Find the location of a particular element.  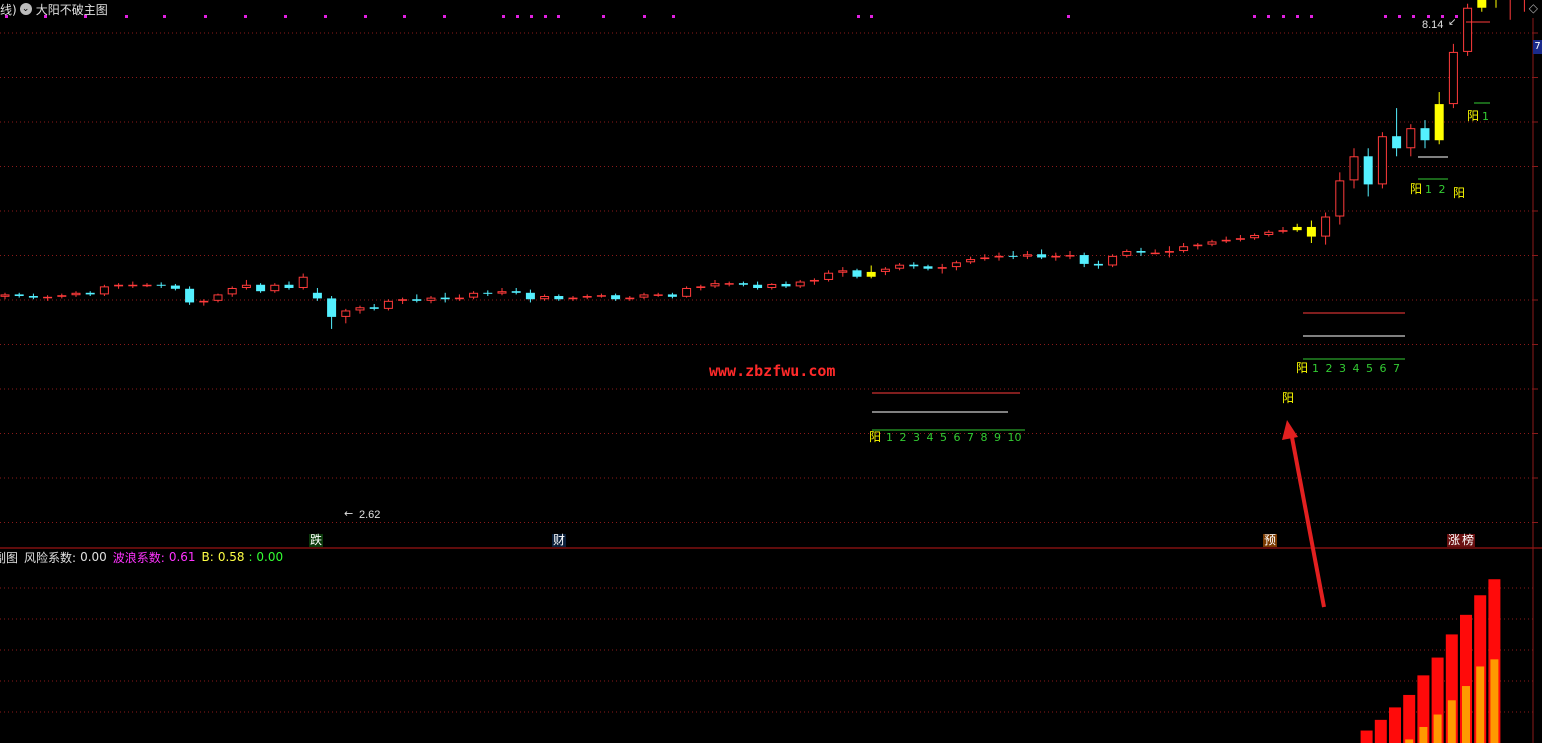

tag-cai: 财 is located at coordinates (559, 540).